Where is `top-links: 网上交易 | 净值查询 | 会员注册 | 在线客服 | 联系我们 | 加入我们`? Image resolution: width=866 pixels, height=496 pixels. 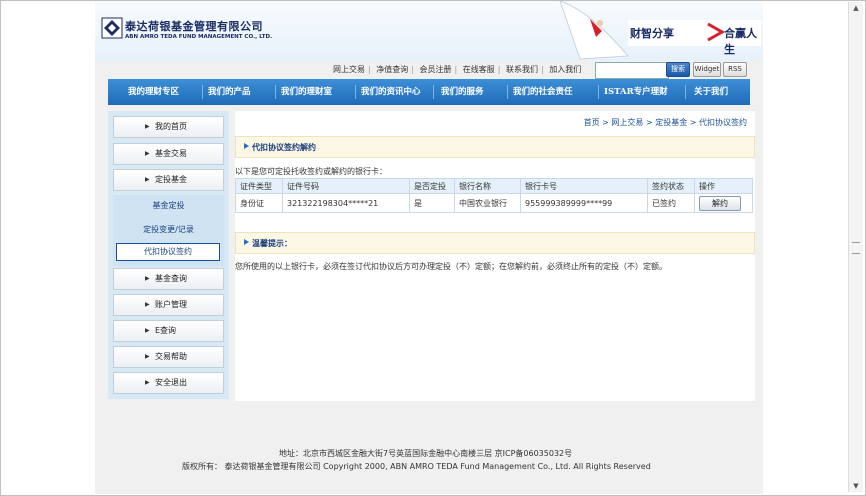 top-links: 网上交易 | 净值查询 | 会员注册 | 在线客服 | 联系我们 | 加入我们 is located at coordinates (457, 69).